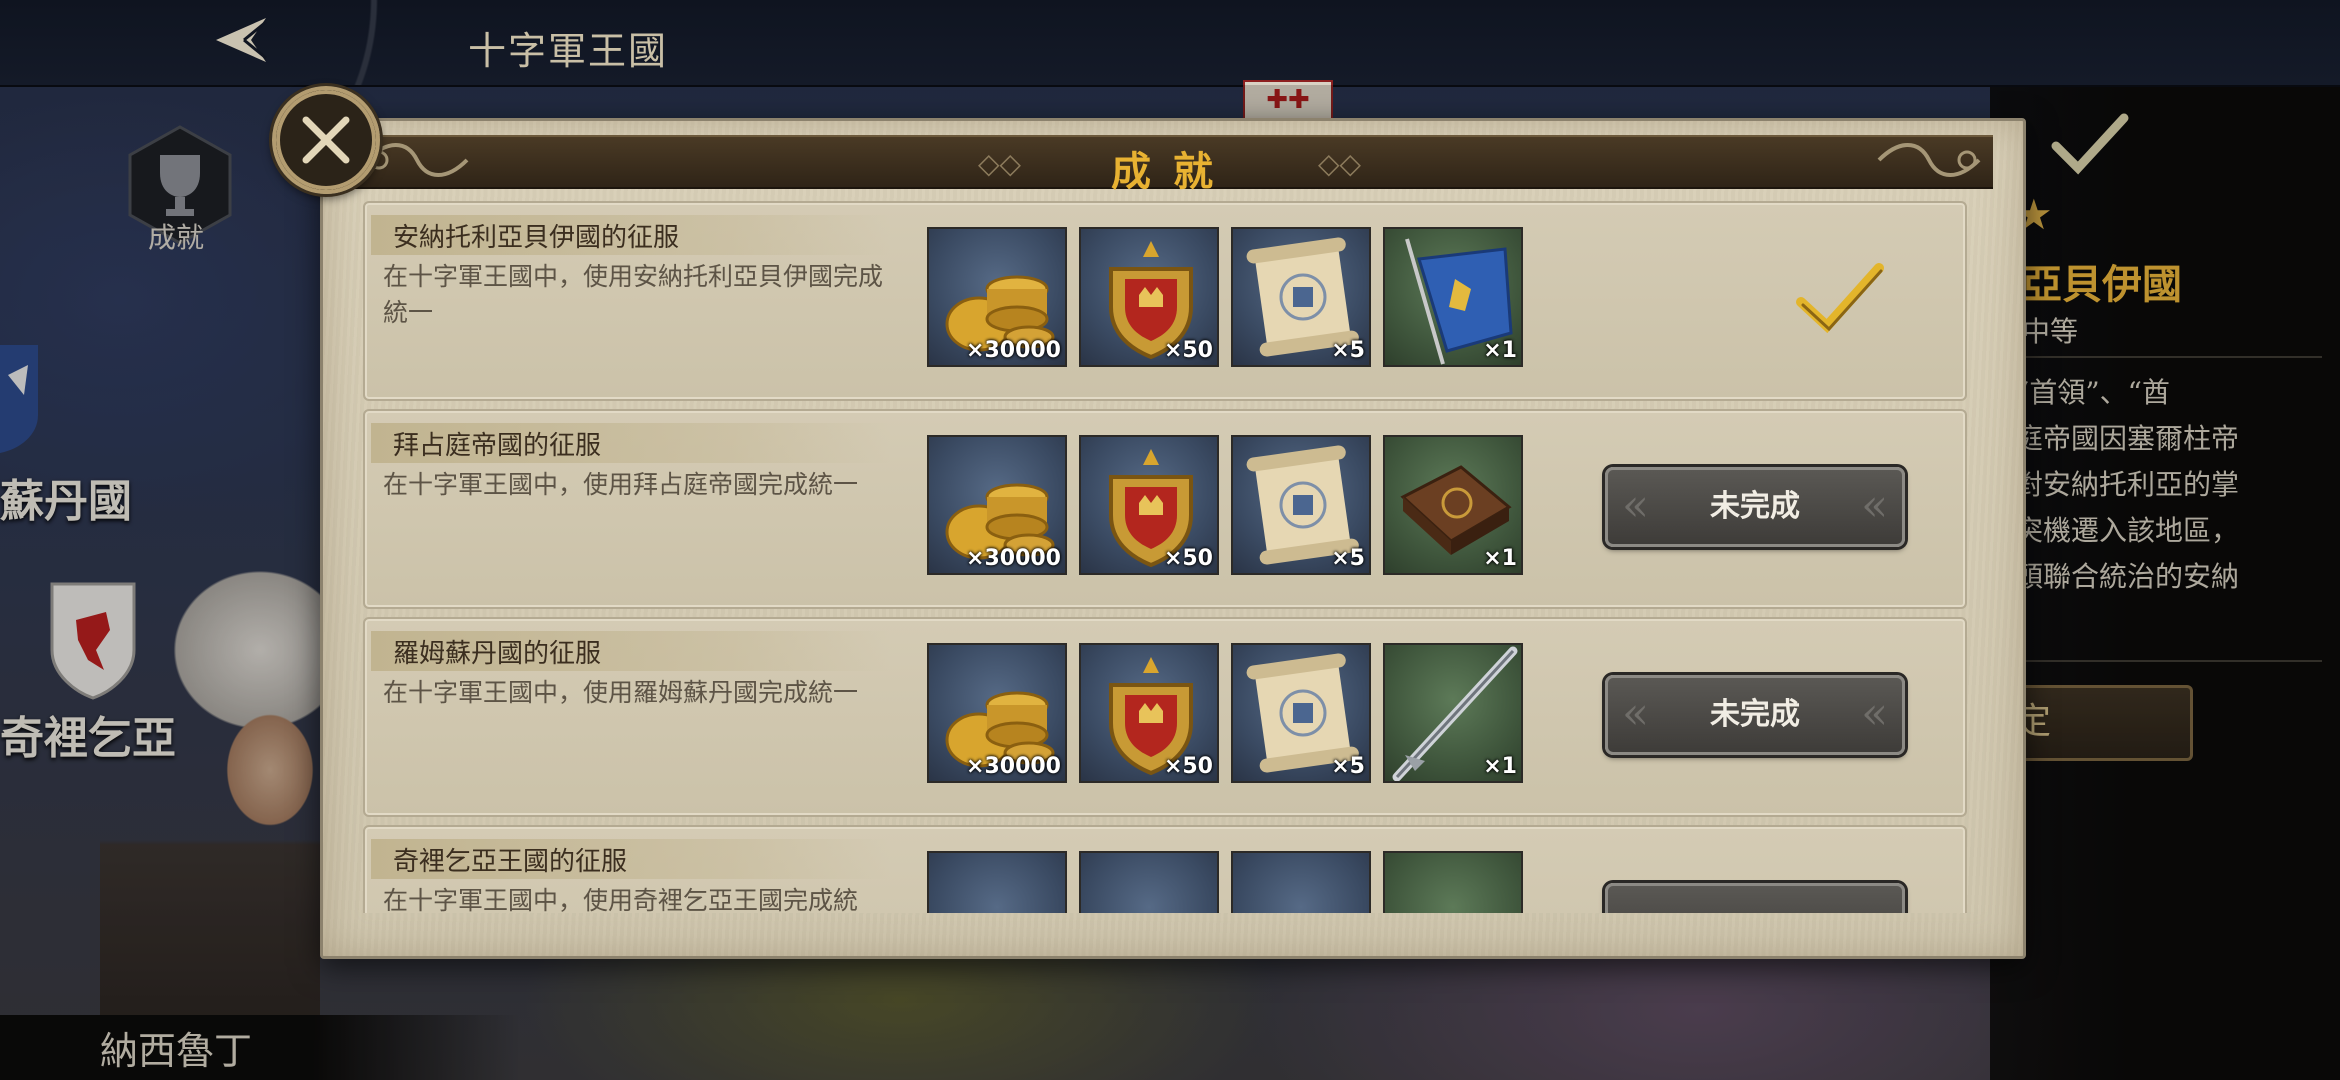 Image resolution: width=2340 pixels, height=1080 pixels. Describe the element at coordinates (1453, 713) in the screenshot. I see `reward-lance: ×1` at that location.